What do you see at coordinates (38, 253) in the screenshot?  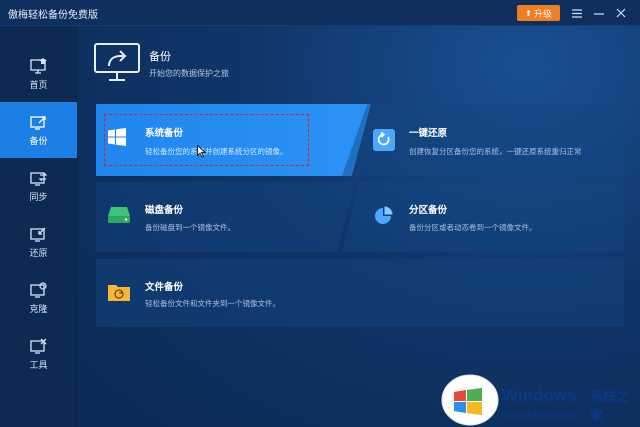 I see `sidebar-item-label: 还原` at bounding box center [38, 253].